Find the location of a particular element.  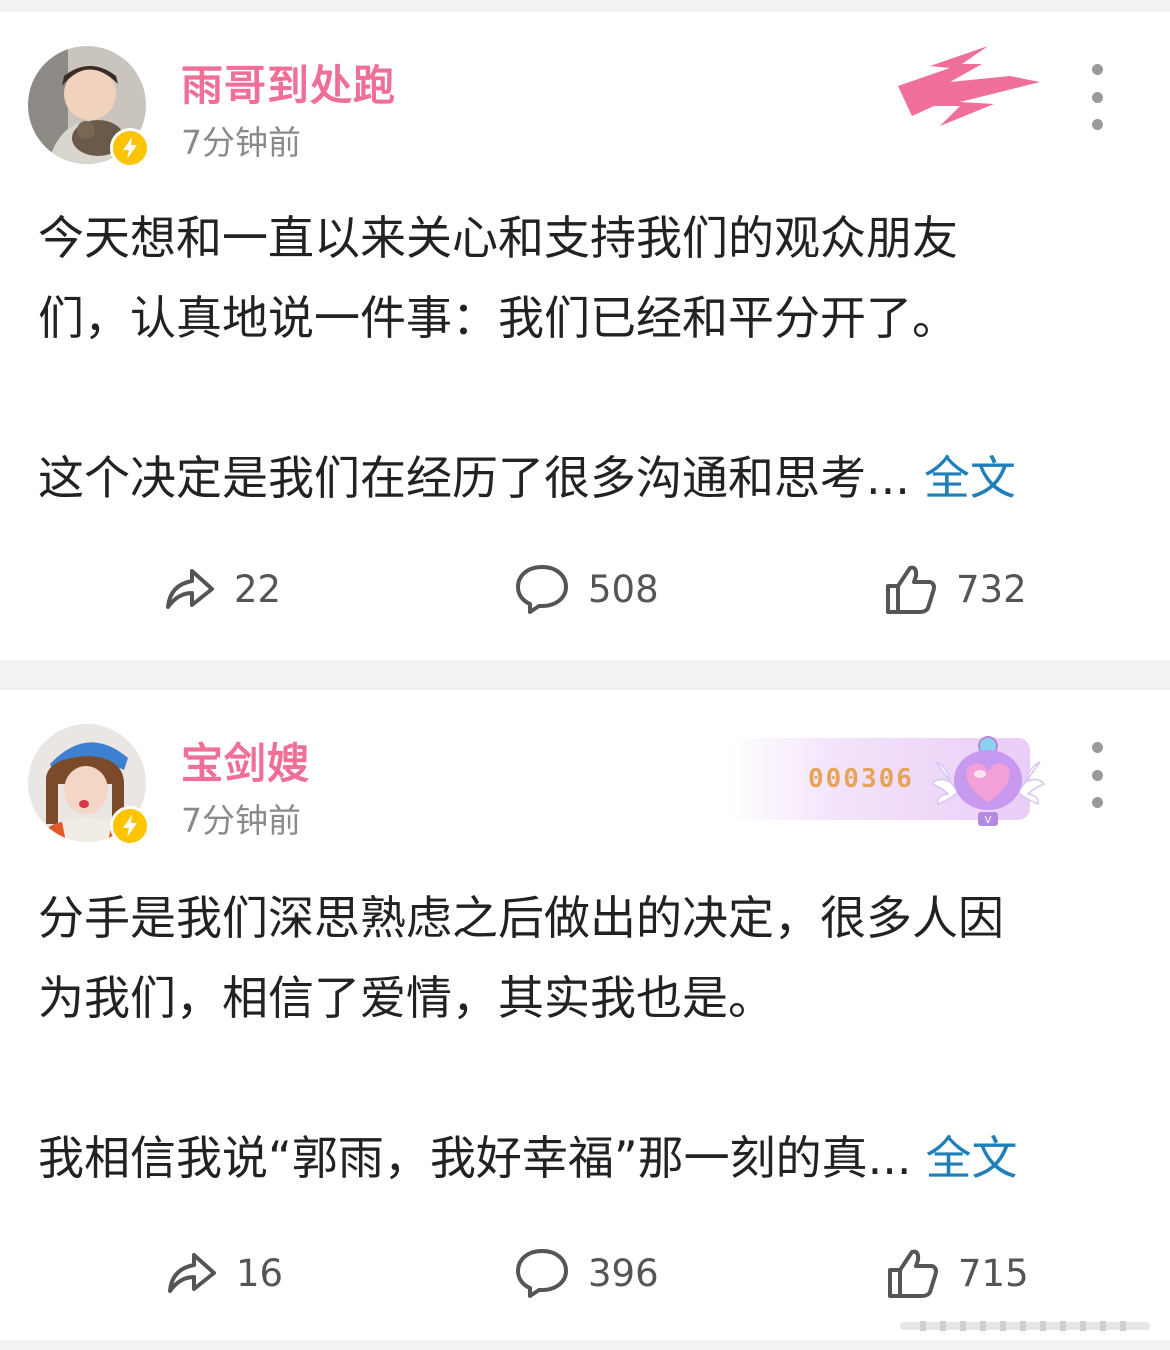

action-bar: 22 508 732 is located at coordinates (585, 589).